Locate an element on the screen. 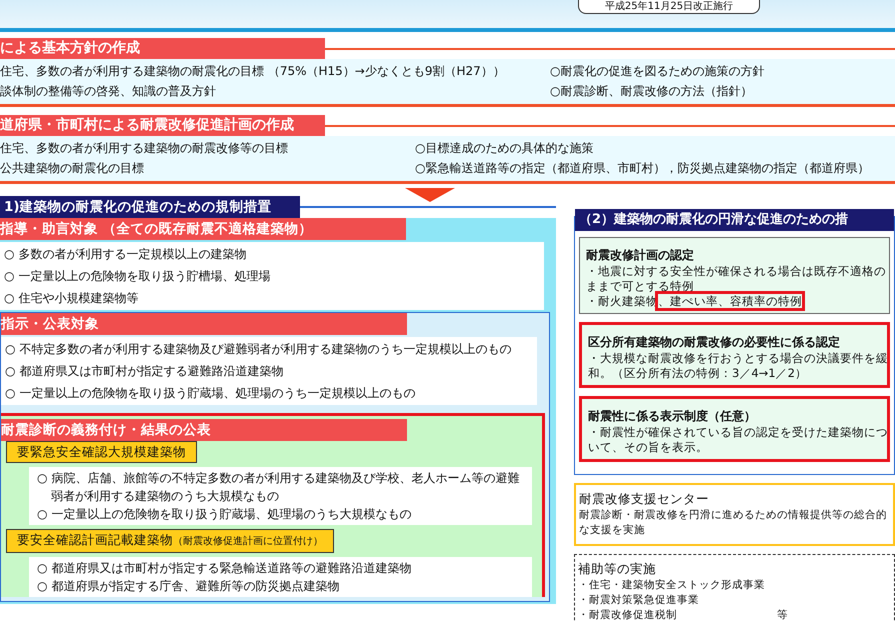  list-text: ○ 一定量以上の危険物を取り扱う貯槽場、処理場 is located at coordinates (138, 276).